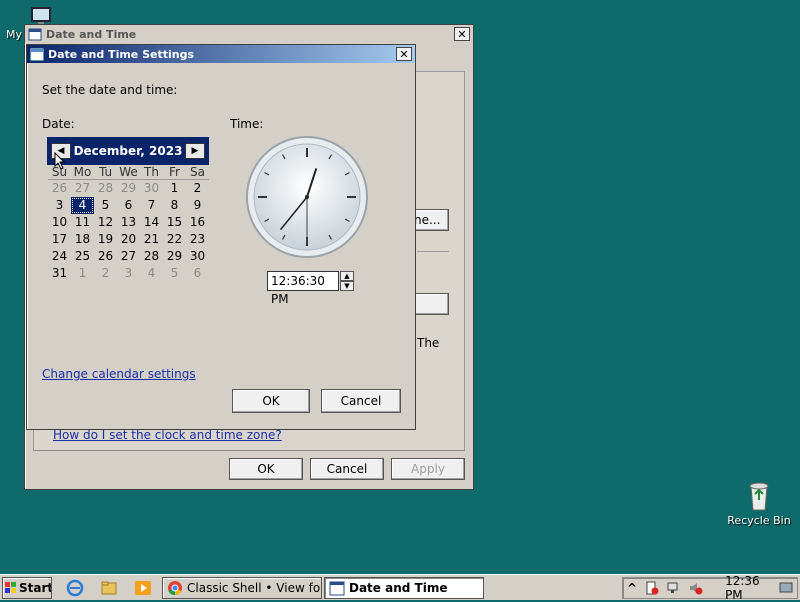 This screenshot has width=800, height=602. What do you see at coordinates (121, 54) in the screenshot?
I see `dialog-title: Date and Time Settings` at bounding box center [121, 54].